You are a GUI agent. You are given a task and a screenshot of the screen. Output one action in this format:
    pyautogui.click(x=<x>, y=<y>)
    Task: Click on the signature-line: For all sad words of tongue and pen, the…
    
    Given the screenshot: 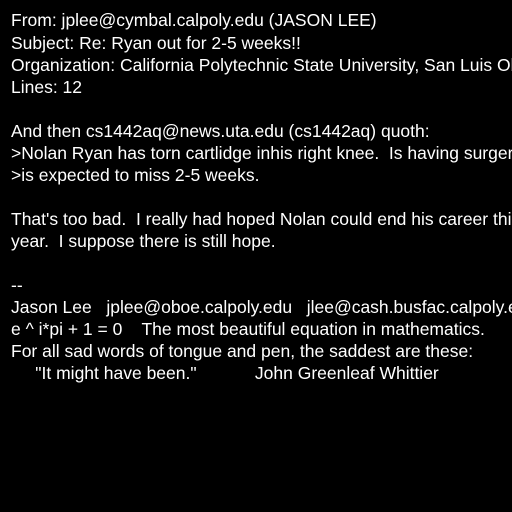 What is the action you would take?
    pyautogui.click(x=242, y=351)
    